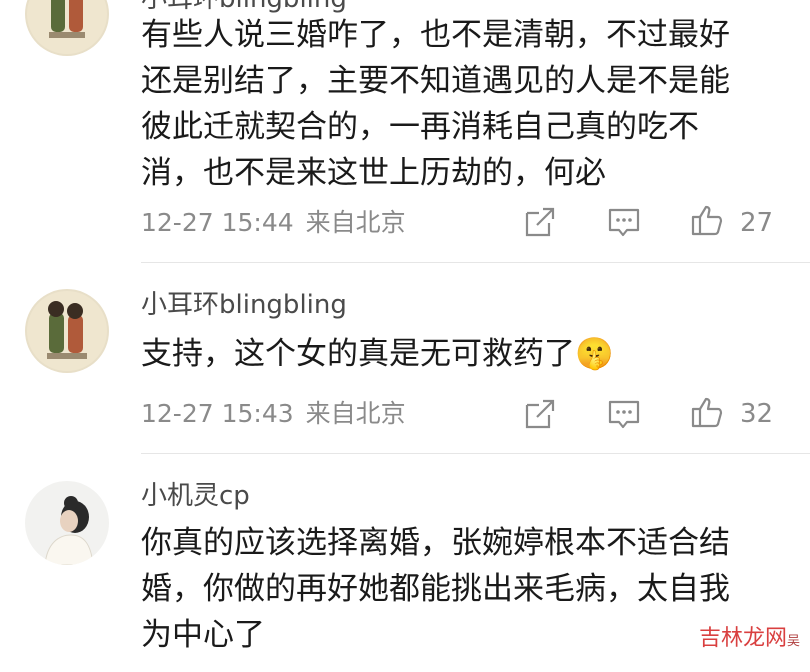  Describe the element at coordinates (757, 223) in the screenshot. I see `like-count: 27` at that location.